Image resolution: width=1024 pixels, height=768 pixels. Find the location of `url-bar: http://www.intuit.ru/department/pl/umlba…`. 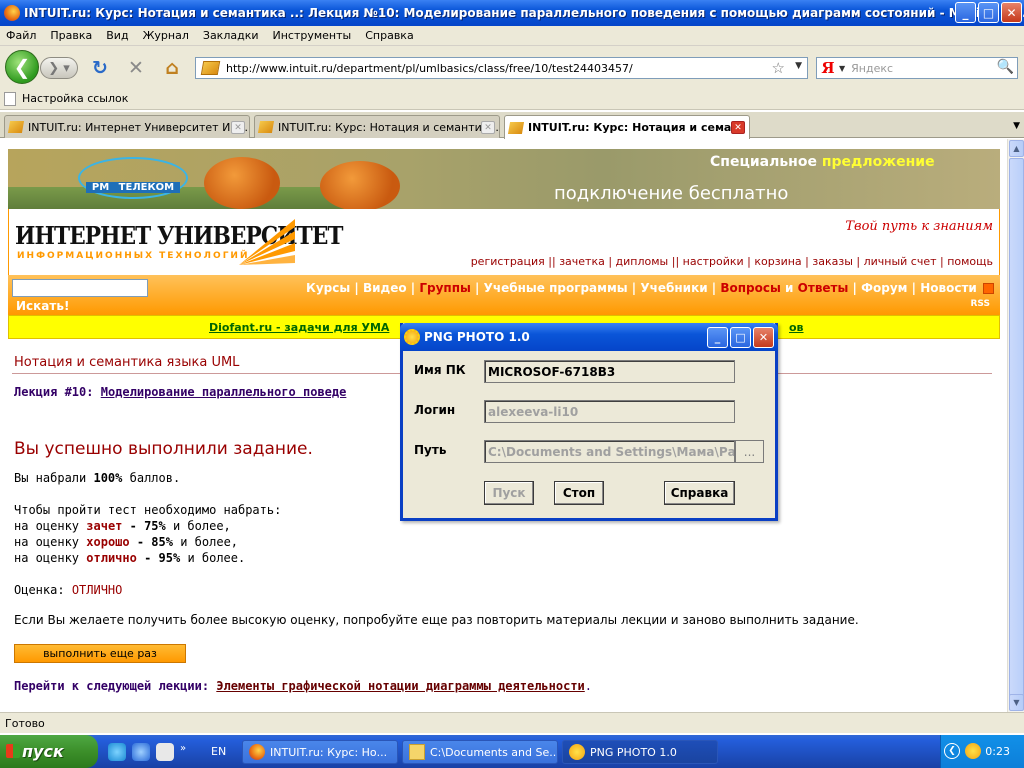

url-bar: http://www.intuit.ru/department/pl/umlba… is located at coordinates (501, 68).